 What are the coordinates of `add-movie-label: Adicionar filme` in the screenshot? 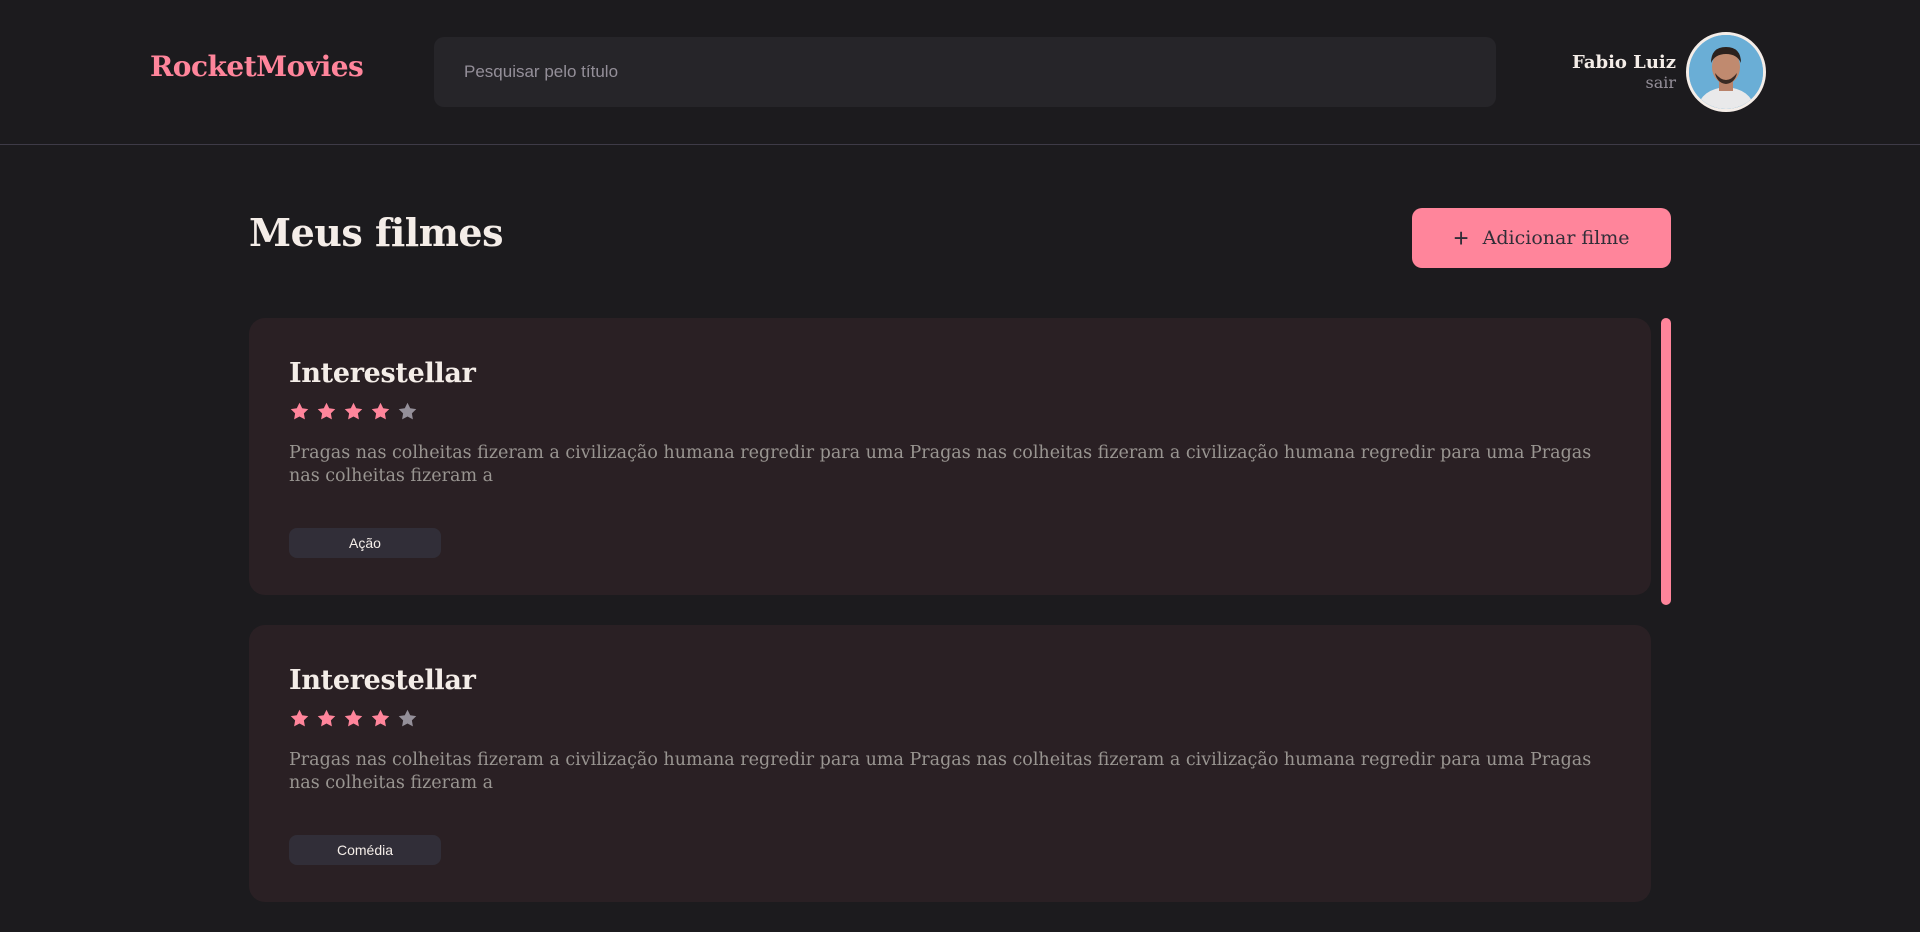 It's located at (1556, 238).